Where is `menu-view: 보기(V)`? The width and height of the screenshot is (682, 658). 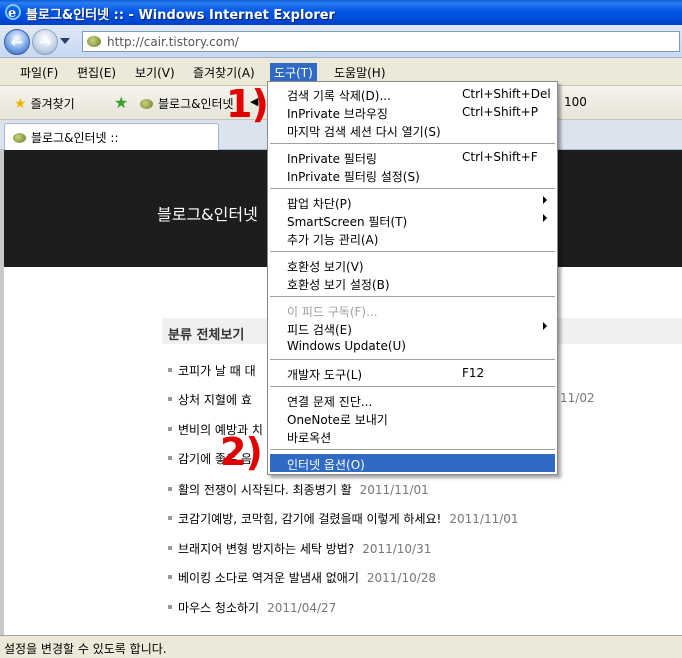
menu-view: 보기(V) is located at coordinates (155, 72).